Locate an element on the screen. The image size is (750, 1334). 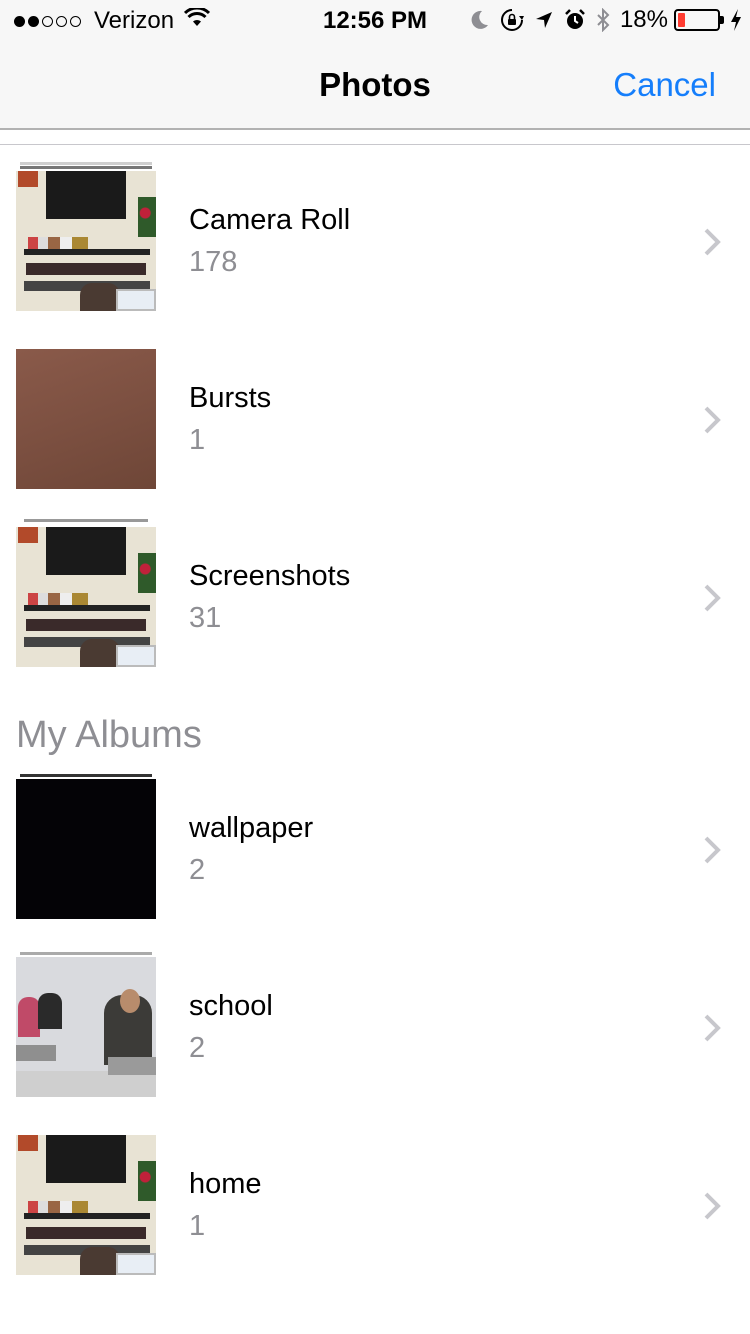
album-count: 31 is located at coordinates (205, 618).